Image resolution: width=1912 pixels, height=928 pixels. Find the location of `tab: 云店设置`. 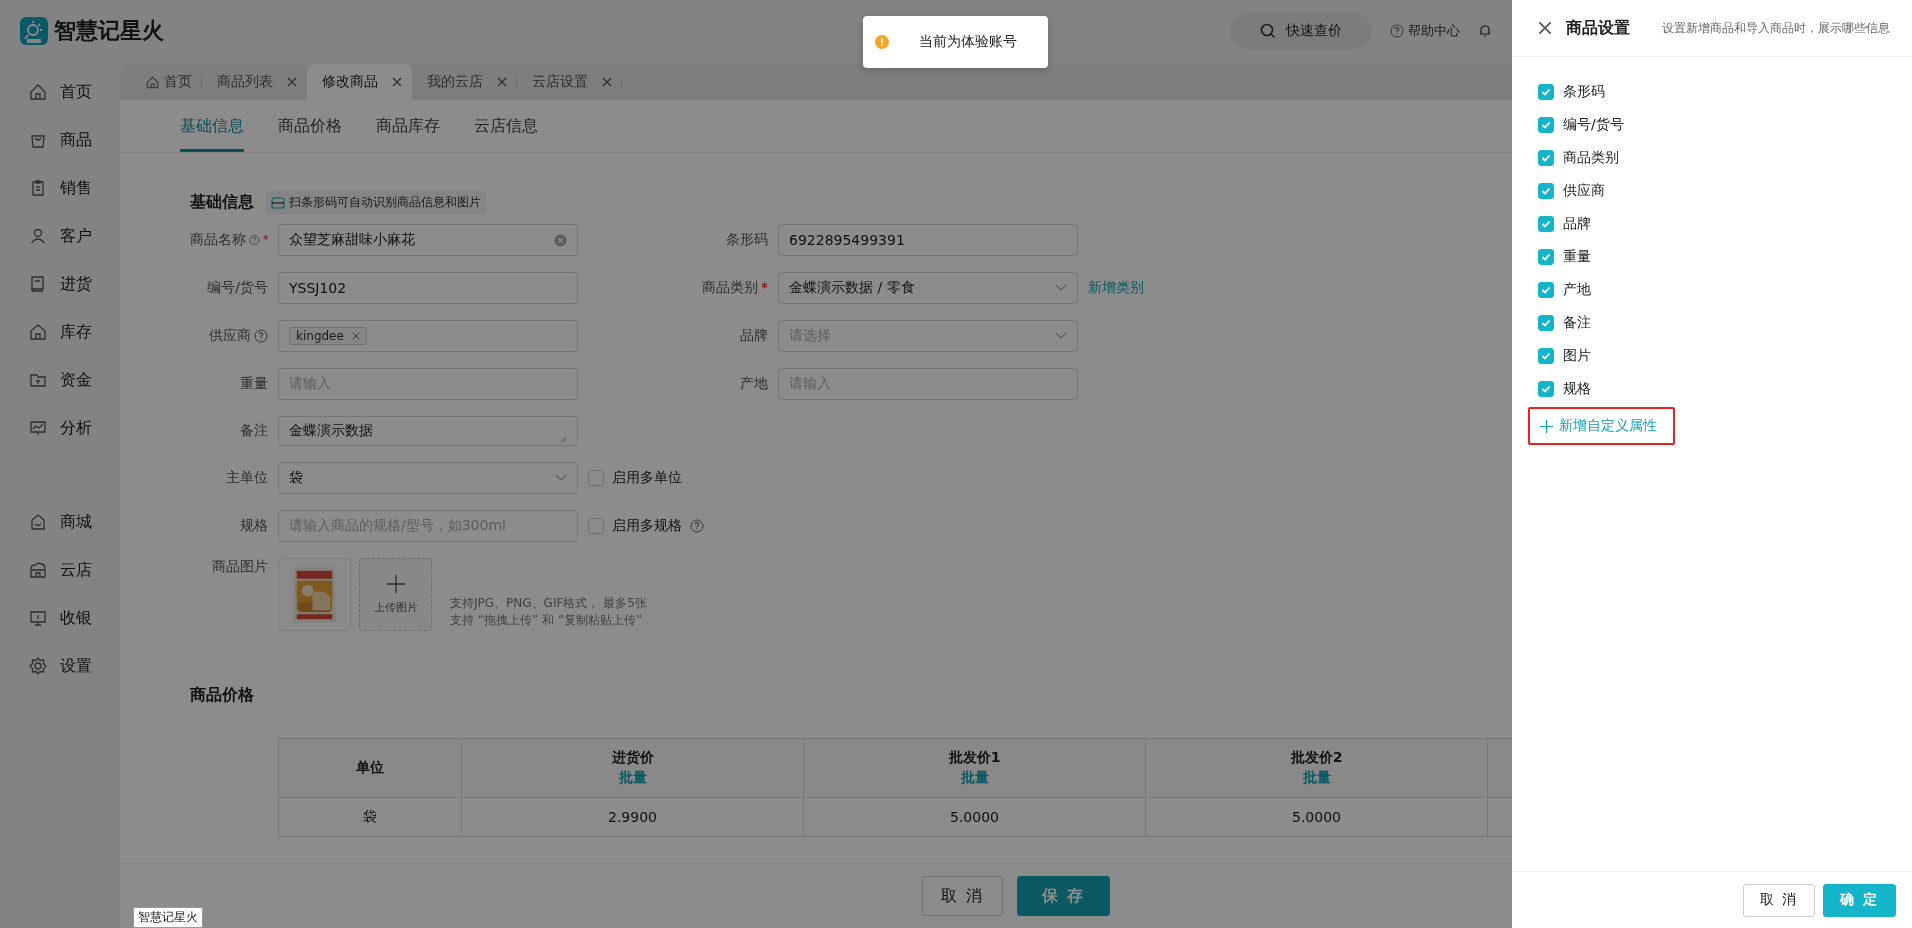

tab: 云店设置 is located at coordinates (569, 82).